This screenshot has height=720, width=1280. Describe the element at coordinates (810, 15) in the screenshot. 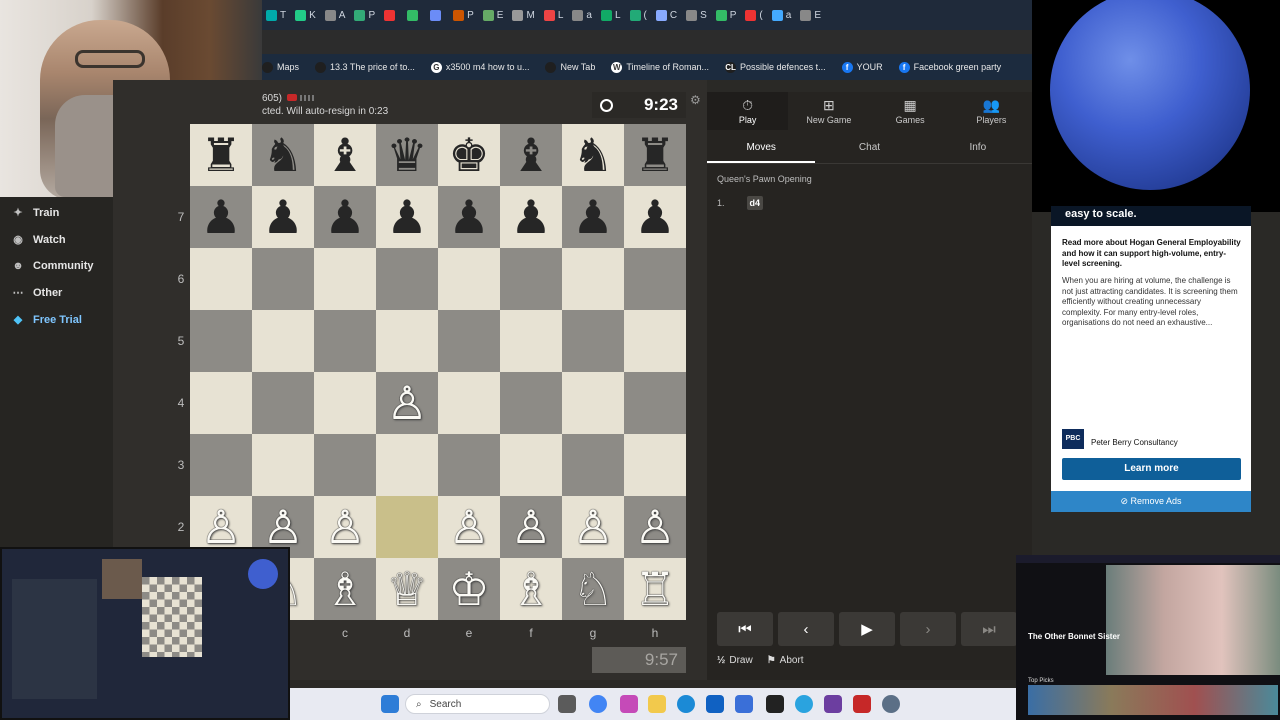

I see `browser-tab: E` at that location.